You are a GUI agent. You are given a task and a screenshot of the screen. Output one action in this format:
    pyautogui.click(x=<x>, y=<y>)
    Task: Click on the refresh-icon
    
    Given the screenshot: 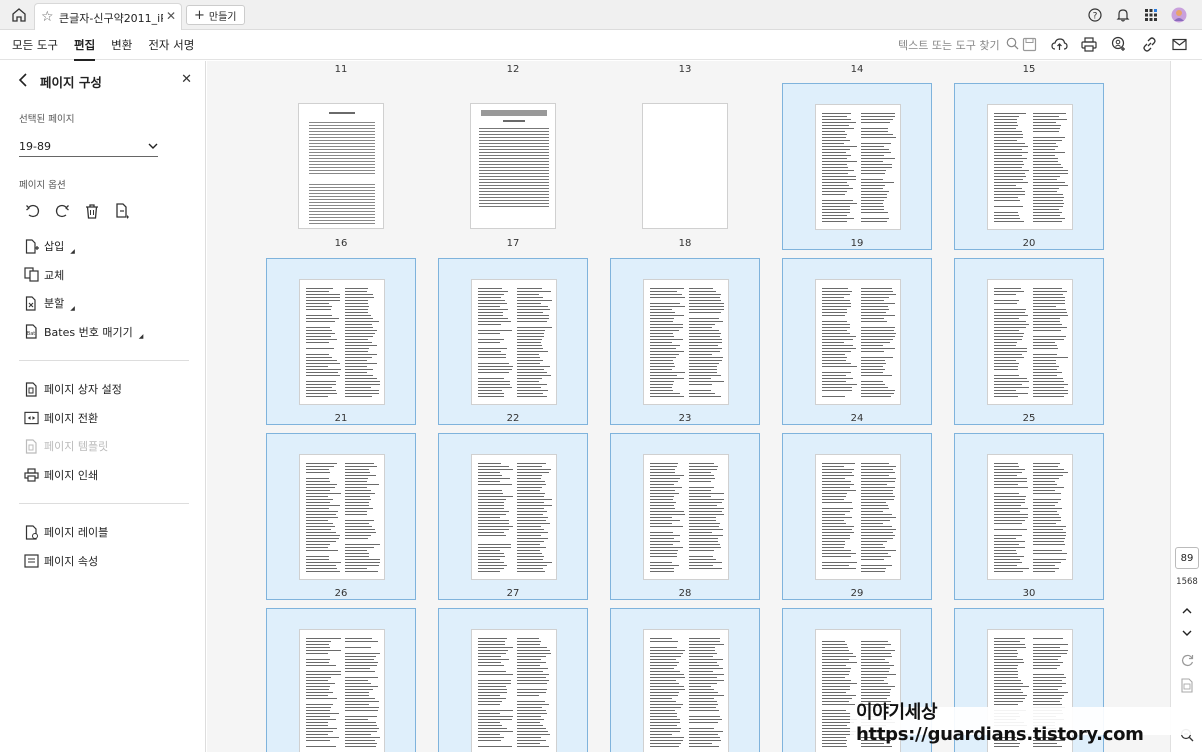 What is the action you would take?
    pyautogui.click(x=1187, y=660)
    